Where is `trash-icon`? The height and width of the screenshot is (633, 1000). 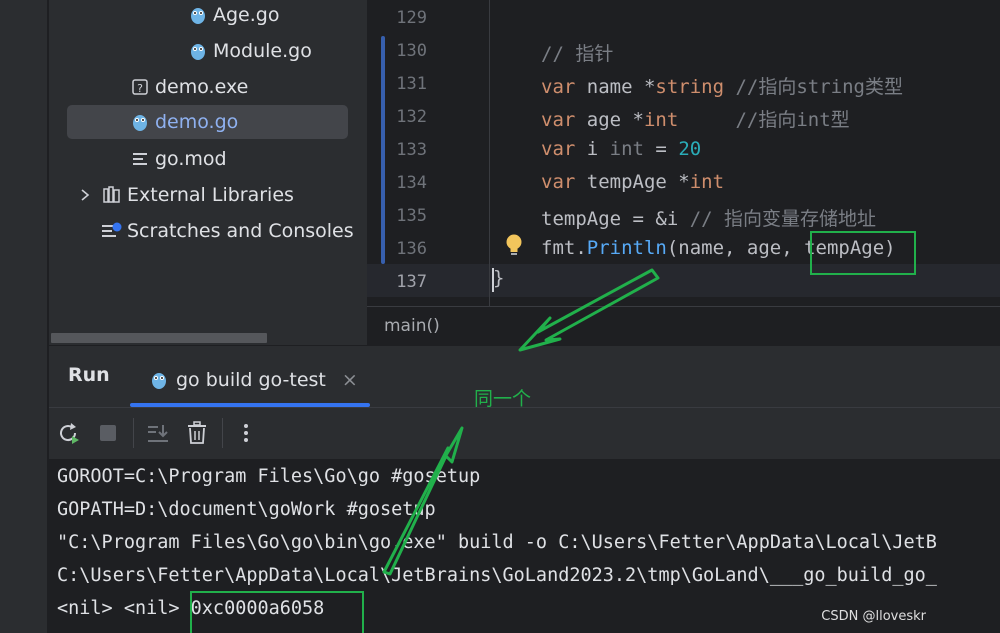
trash-icon is located at coordinates (197, 433).